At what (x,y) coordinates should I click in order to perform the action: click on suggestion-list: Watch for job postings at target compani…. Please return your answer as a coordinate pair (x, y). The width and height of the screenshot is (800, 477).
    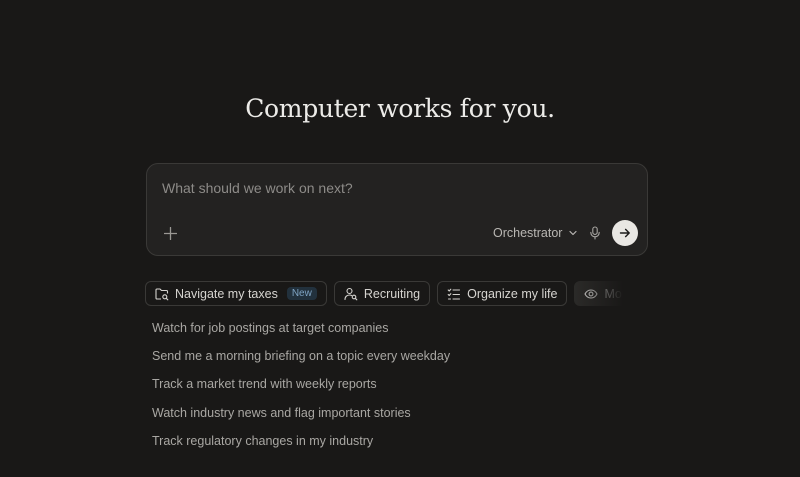
    Looking at the image, I should click on (301, 387).